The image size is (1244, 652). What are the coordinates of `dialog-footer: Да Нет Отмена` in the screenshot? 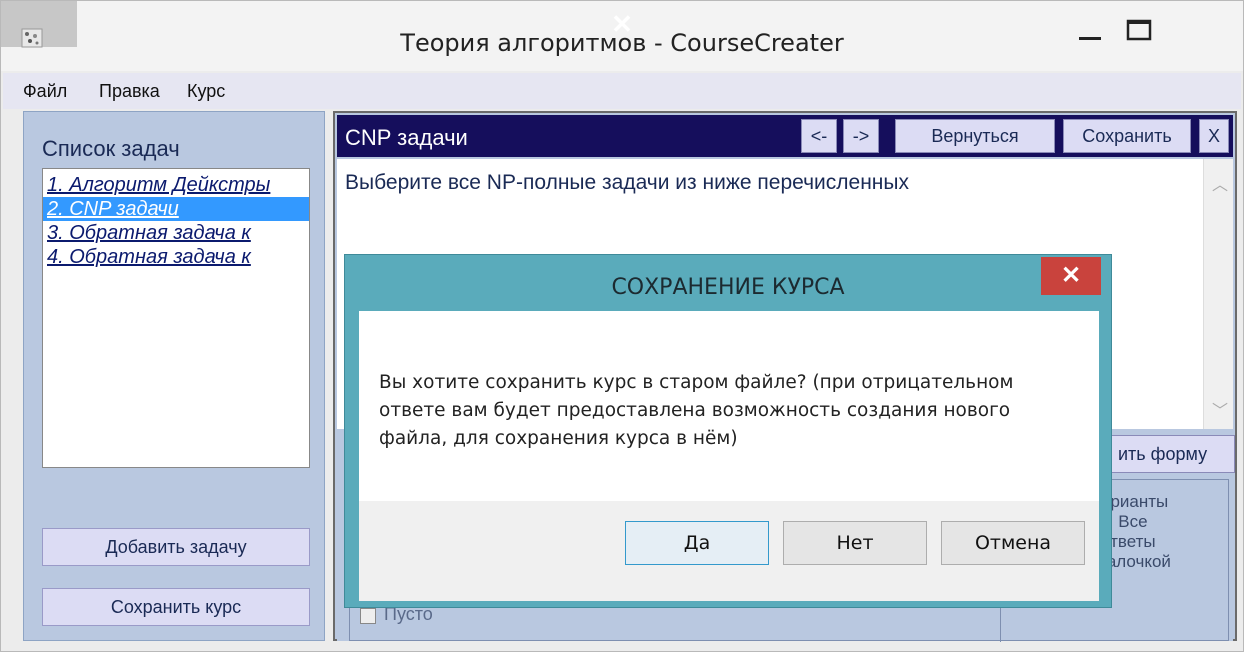 It's located at (729, 551).